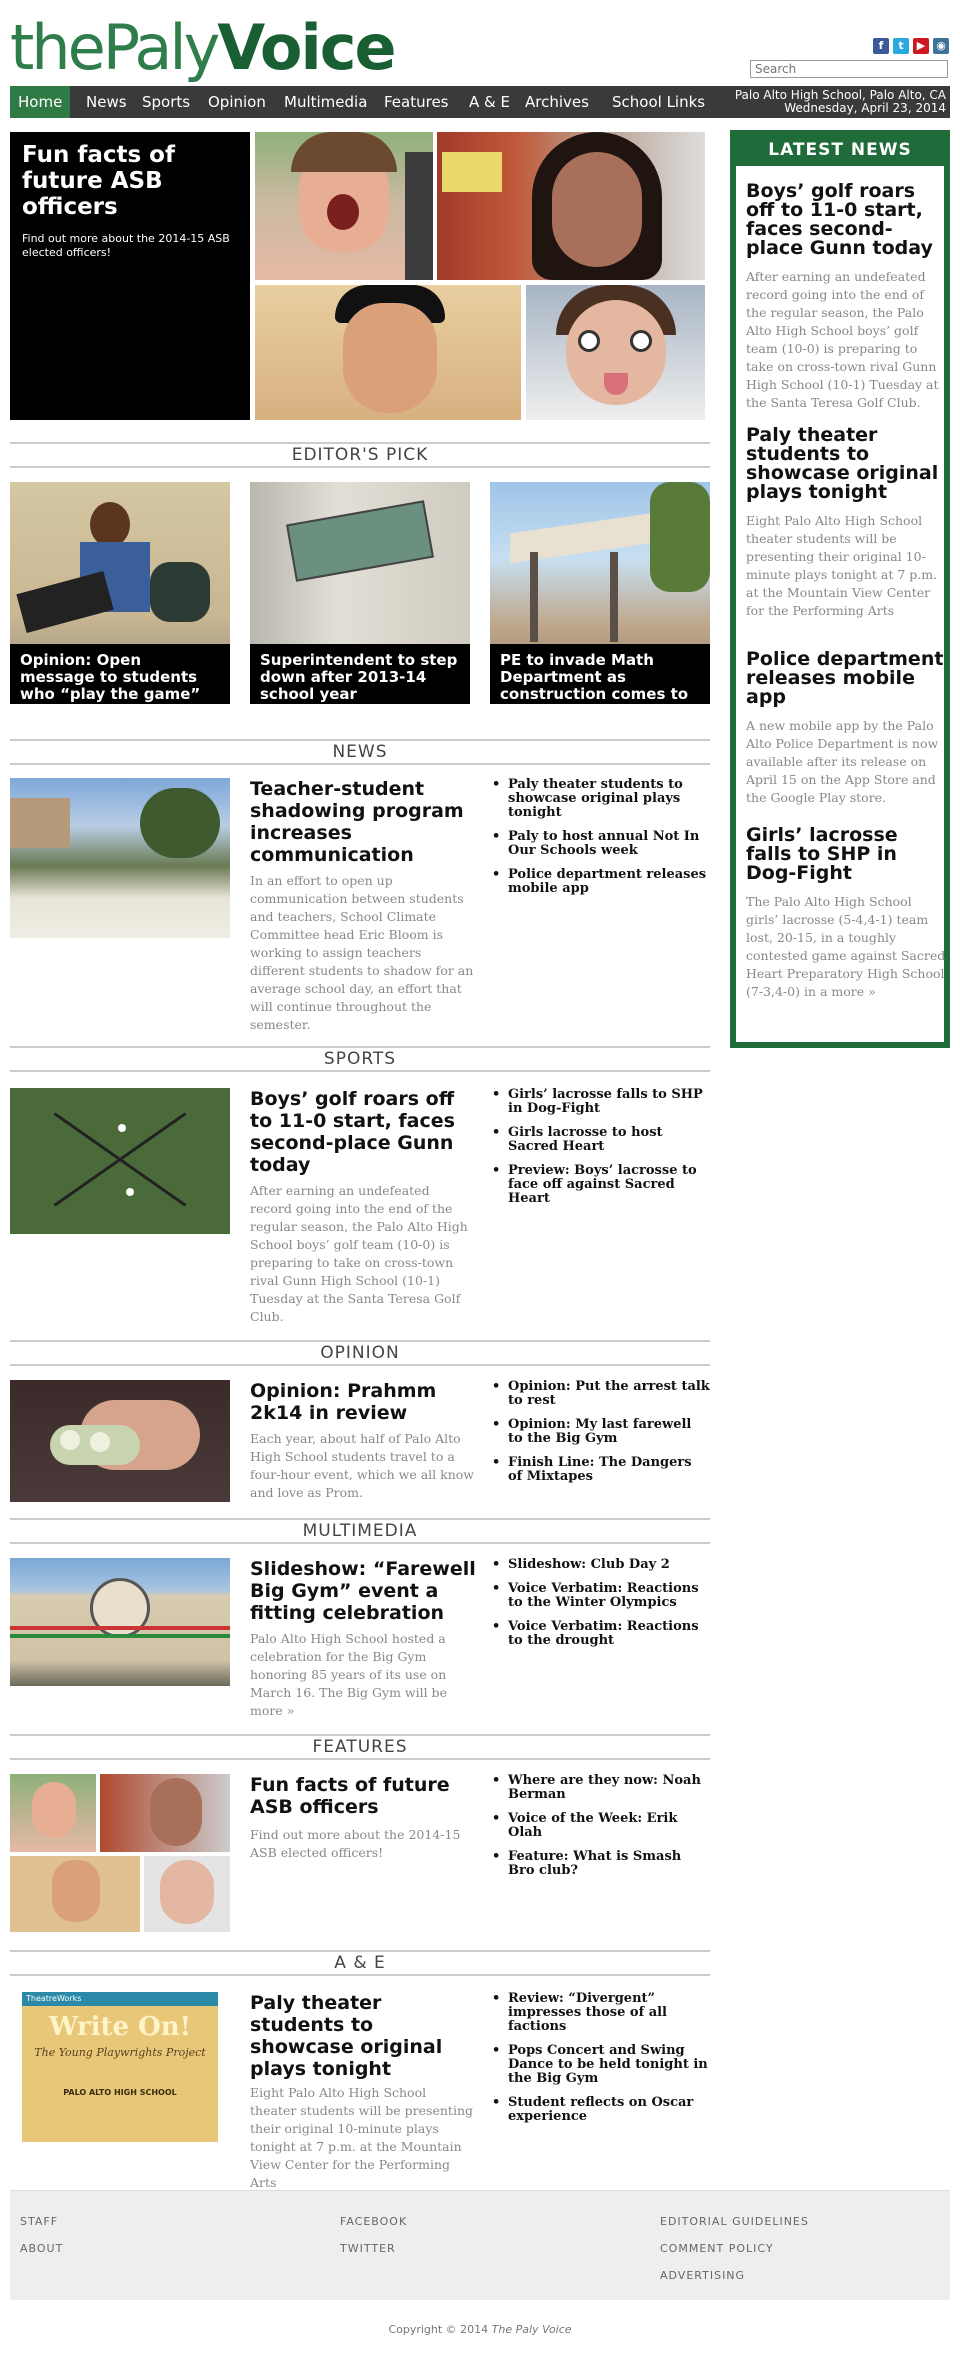  What do you see at coordinates (368, 2248) in the screenshot?
I see `footer-link-twitter: TWITTER` at bounding box center [368, 2248].